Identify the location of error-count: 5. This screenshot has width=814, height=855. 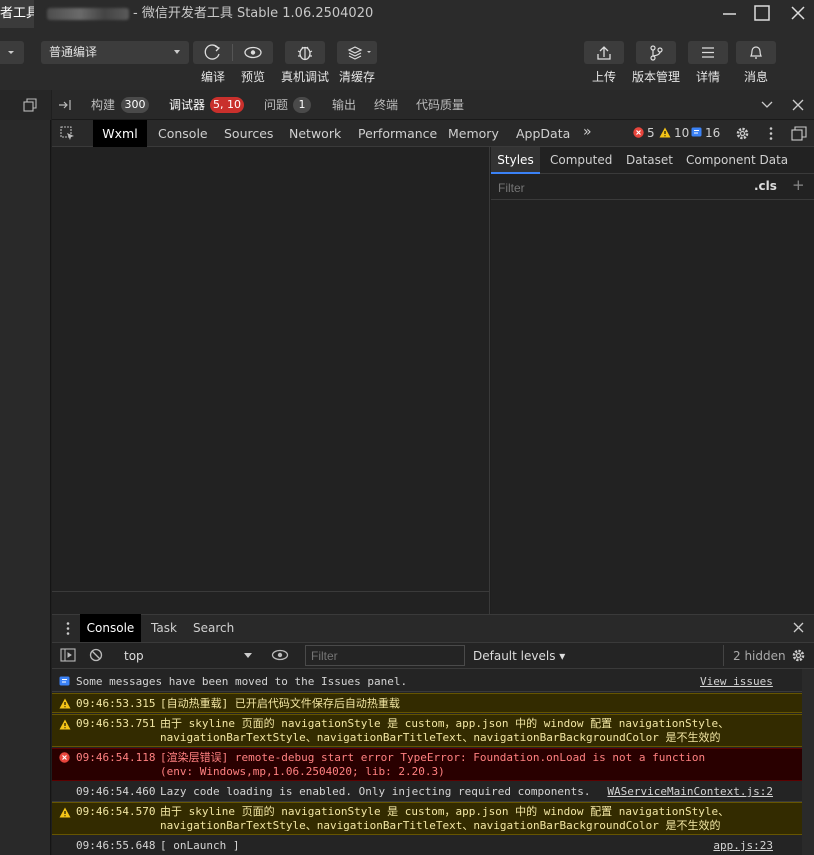
(651, 133).